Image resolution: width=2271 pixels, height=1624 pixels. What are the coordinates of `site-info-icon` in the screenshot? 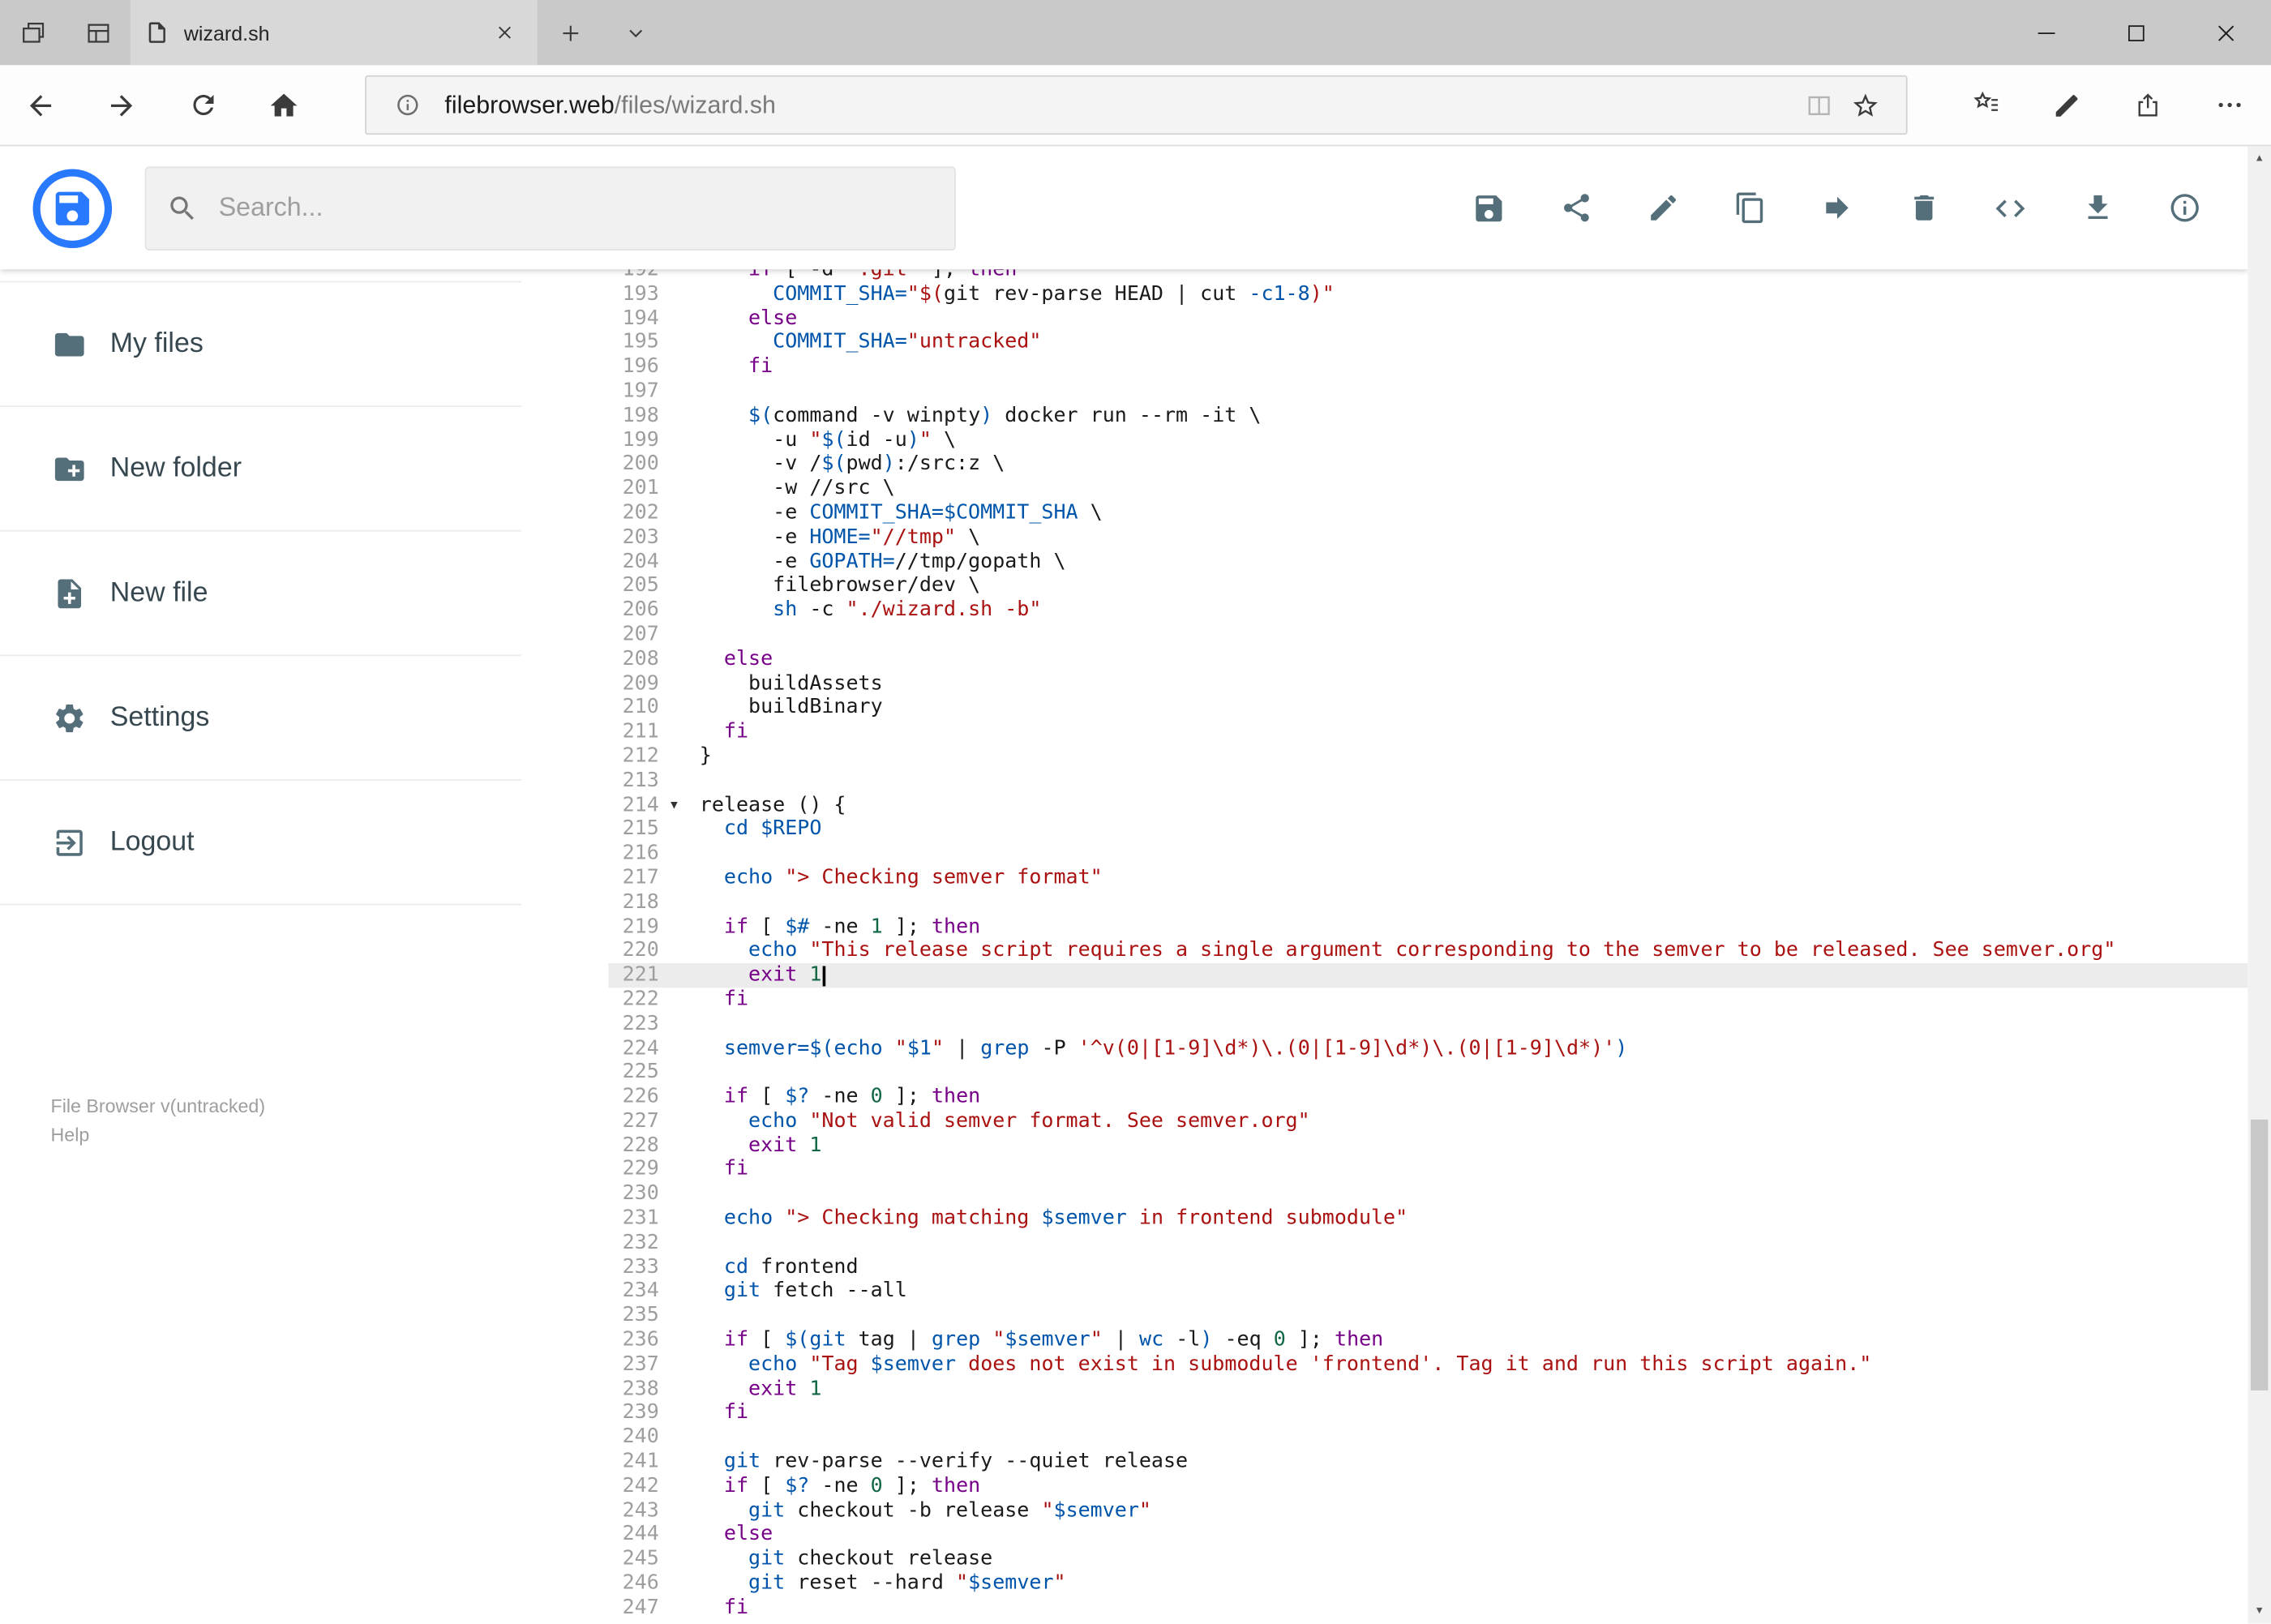 It's located at (407, 105).